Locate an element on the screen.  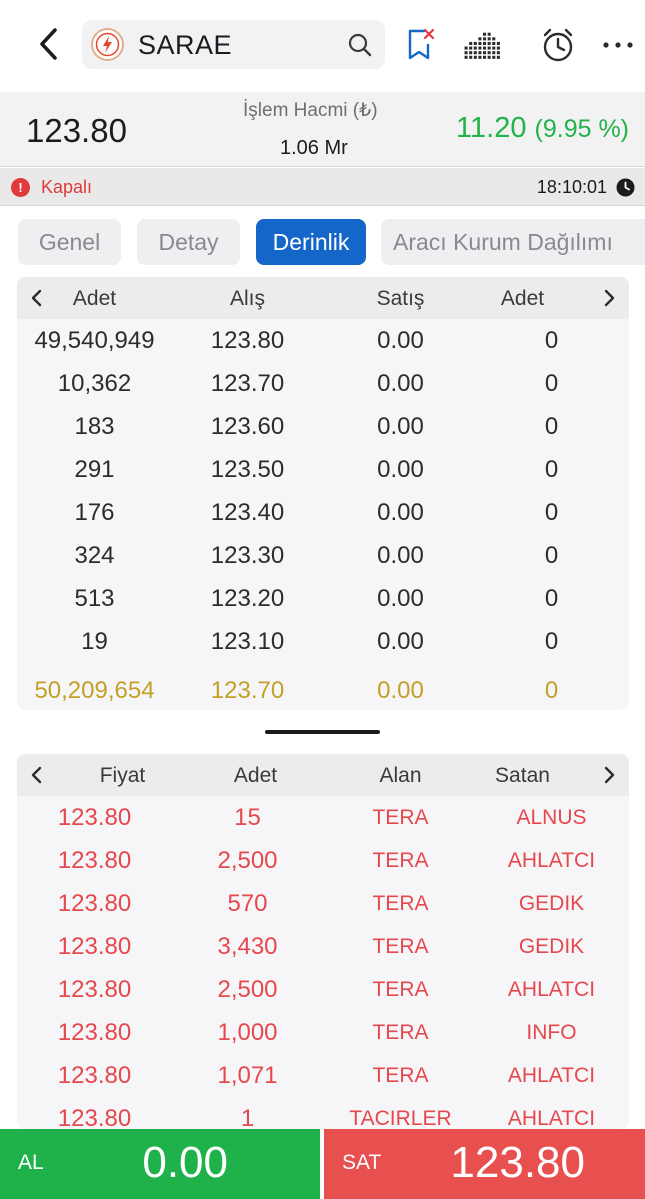
column-header: Satan is located at coordinates (522, 775).